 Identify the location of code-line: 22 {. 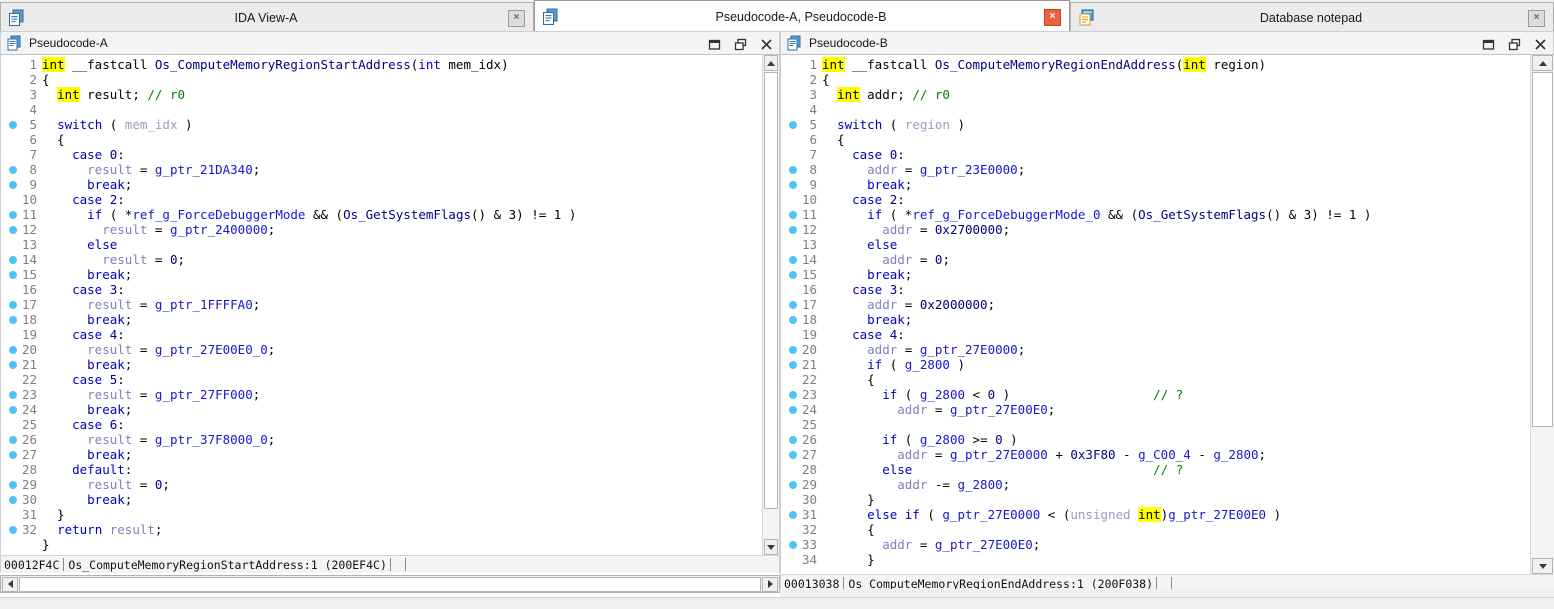
(1155, 379).